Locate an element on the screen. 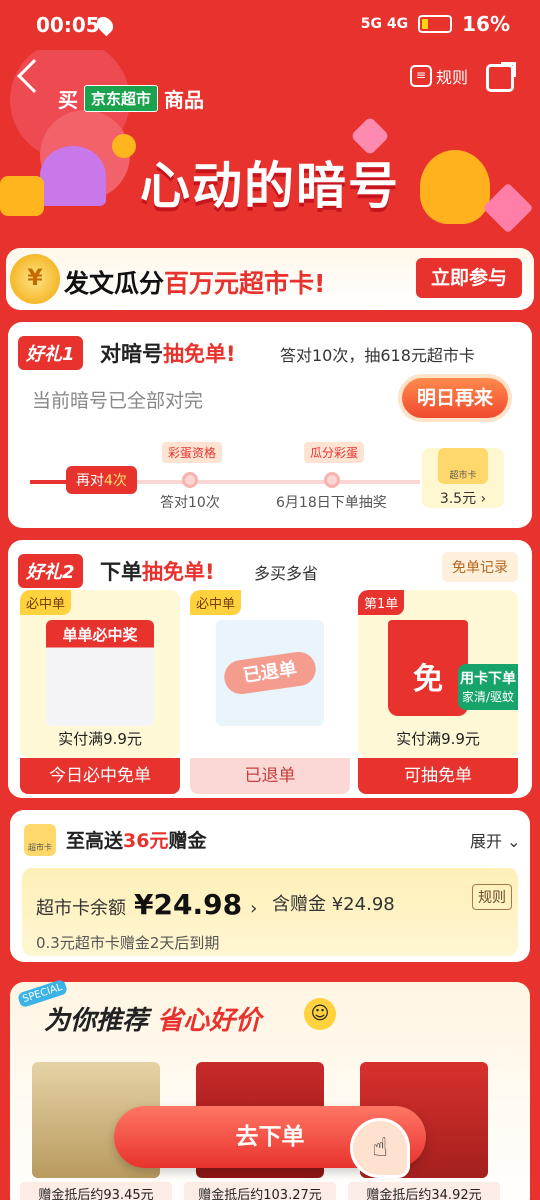  rules-button: ≡ 规则 is located at coordinates (439, 76).